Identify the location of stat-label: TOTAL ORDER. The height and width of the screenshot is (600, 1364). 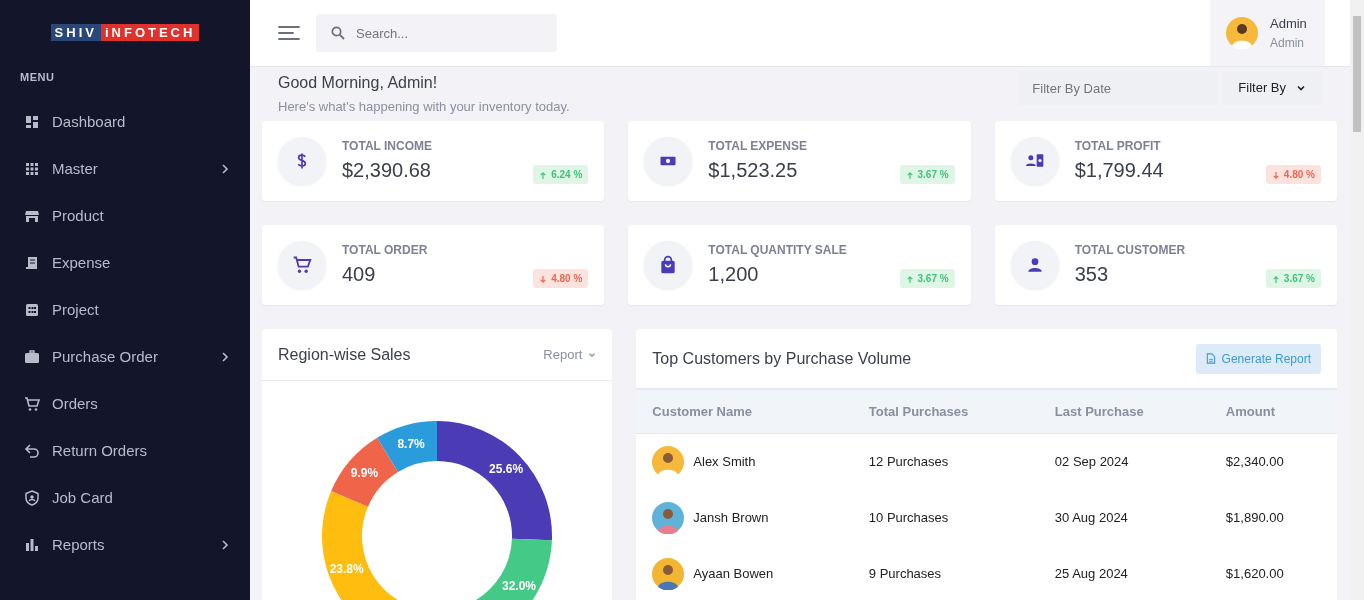
(385, 250).